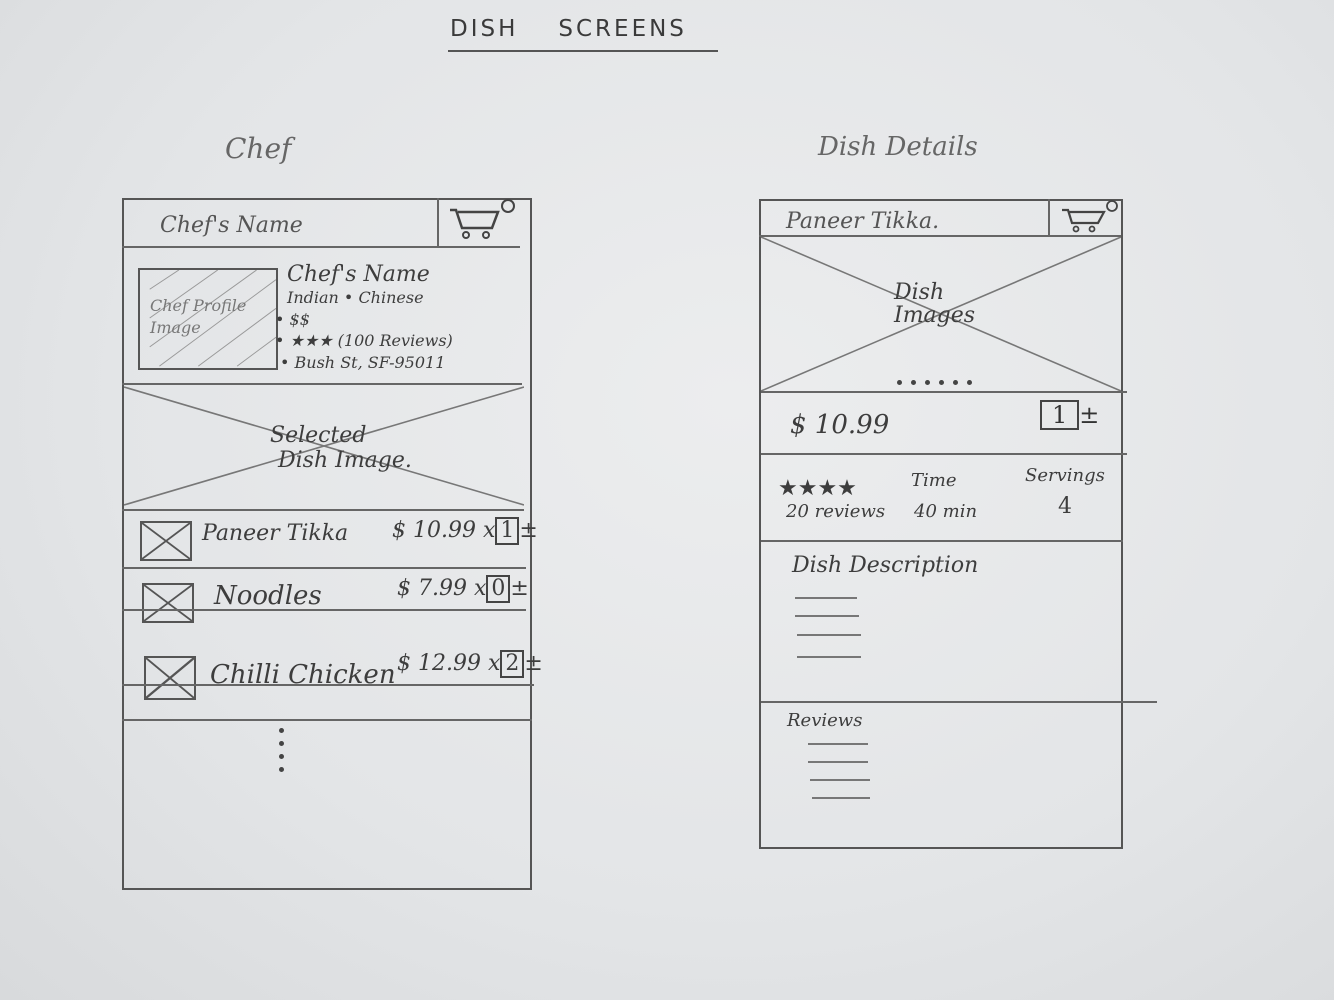  What do you see at coordinates (1065, 506) in the screenshot?
I see `details-servings-value: 4` at bounding box center [1065, 506].